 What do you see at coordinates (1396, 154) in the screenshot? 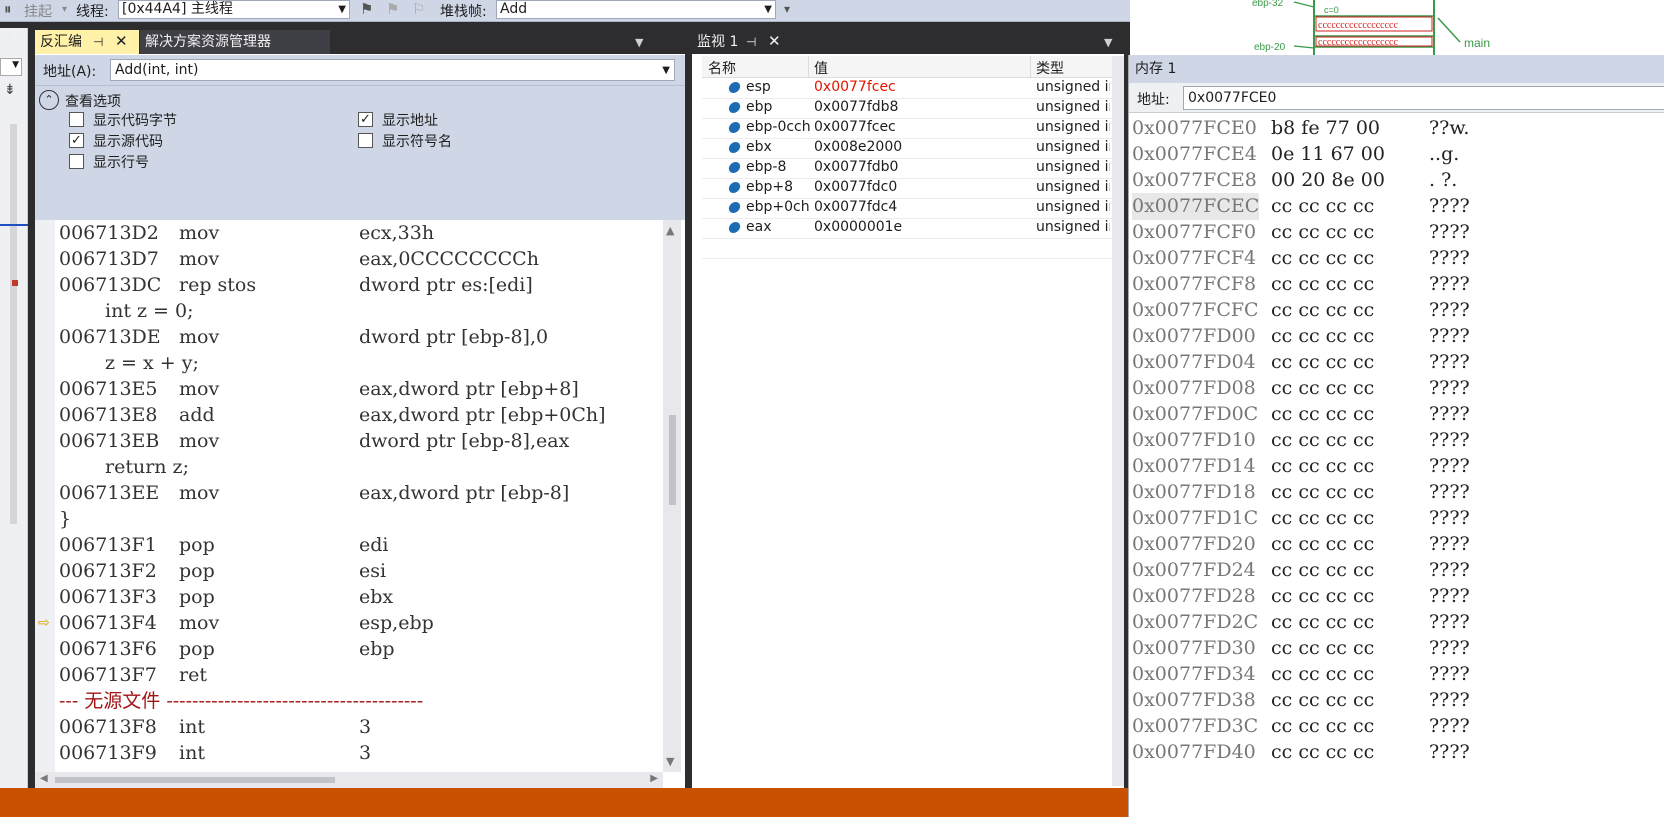
I see `memory-row: 0x0077FCE4 0e 11 67 00 ..g.` at bounding box center [1396, 154].